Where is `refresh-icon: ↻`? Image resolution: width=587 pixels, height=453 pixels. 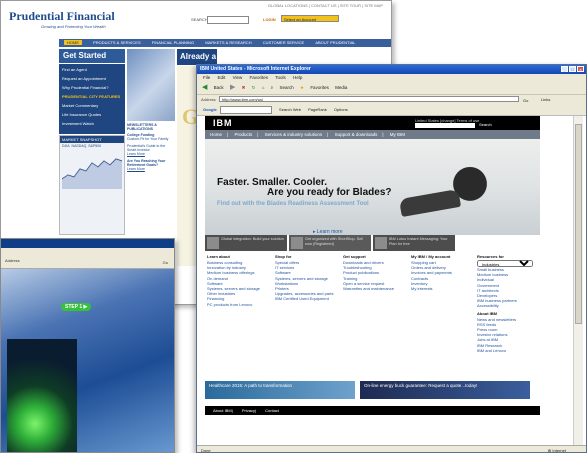 refresh-icon: ↻ is located at coordinates (254, 87).